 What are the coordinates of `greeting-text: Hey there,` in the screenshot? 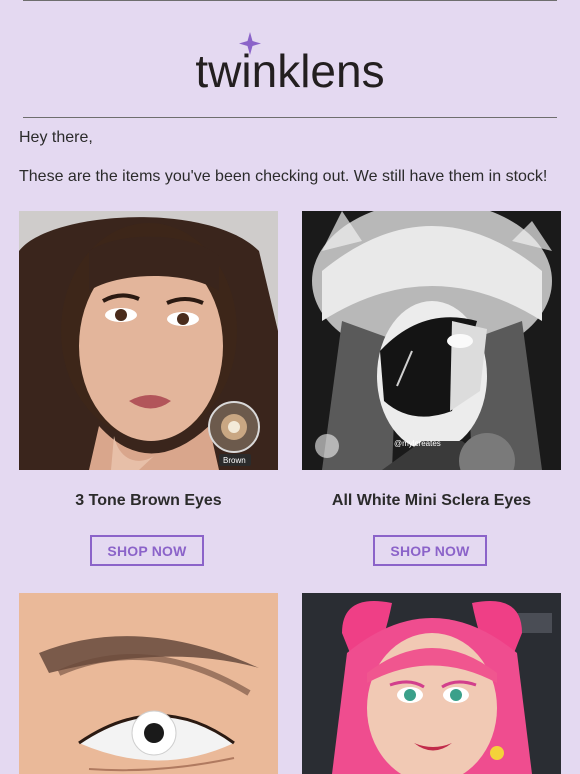 It's located at (56, 137).